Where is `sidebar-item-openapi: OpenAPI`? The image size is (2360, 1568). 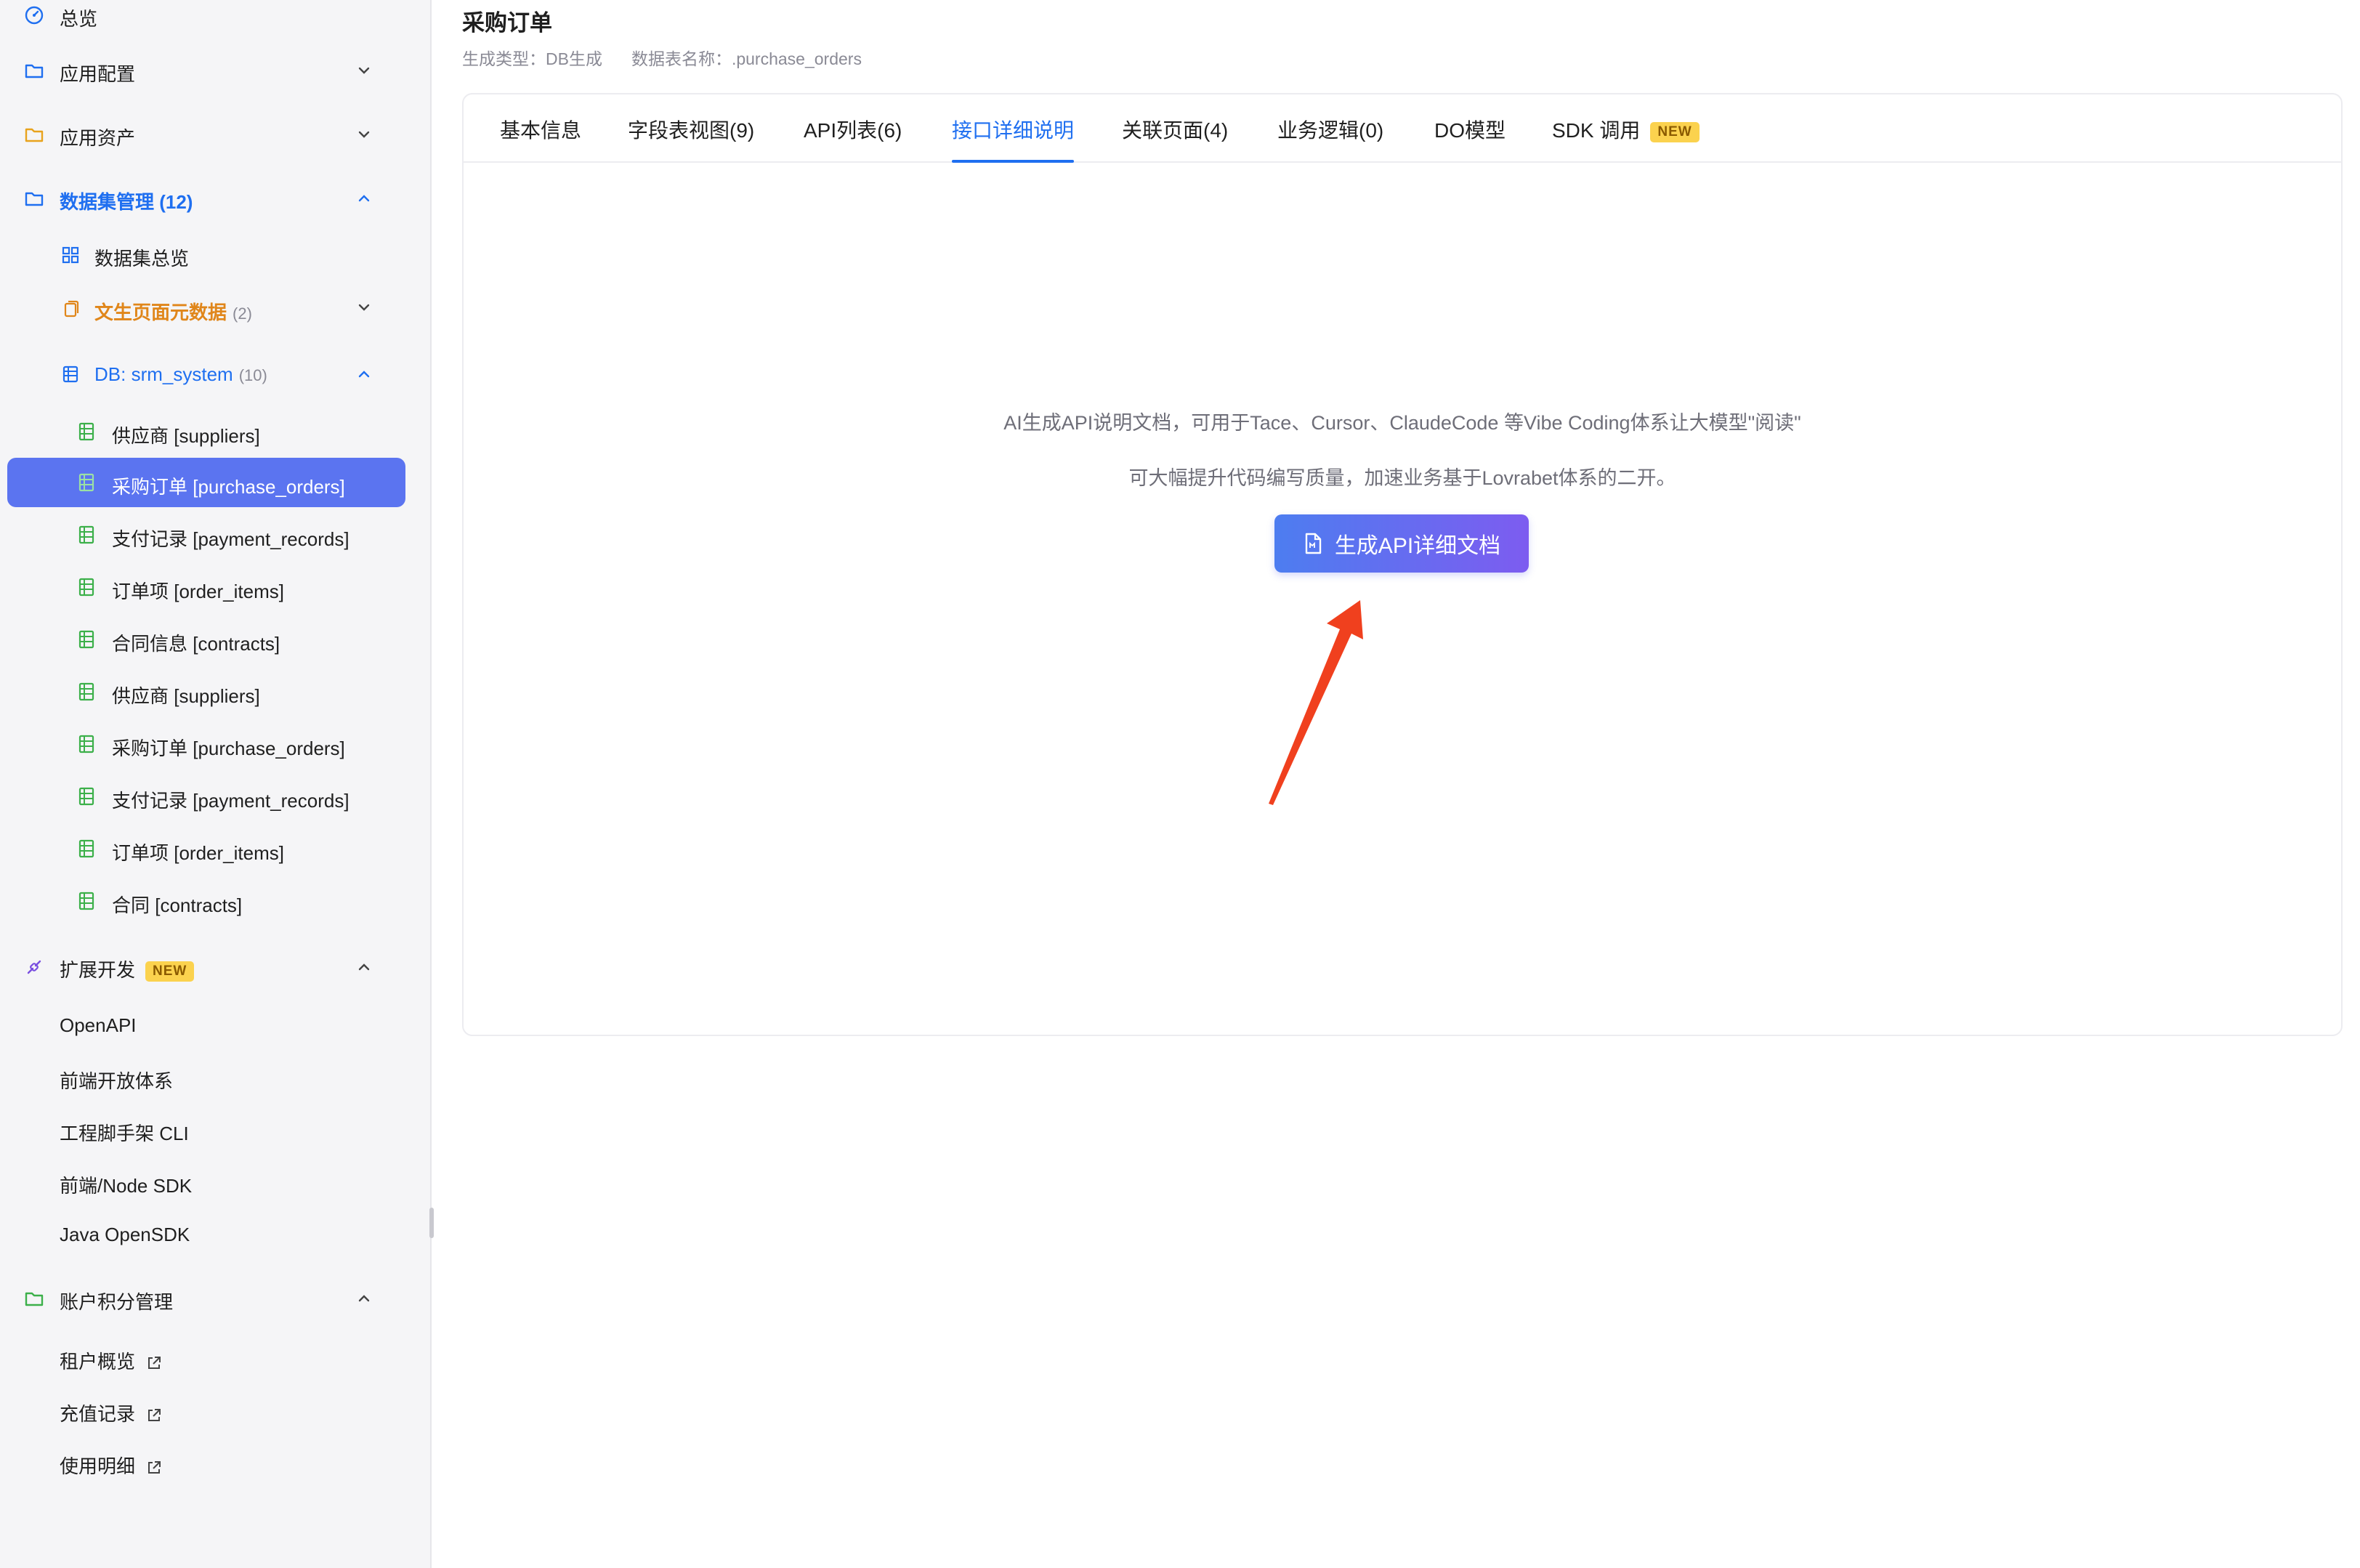 sidebar-item-openapi: OpenAPI is located at coordinates (206, 1024).